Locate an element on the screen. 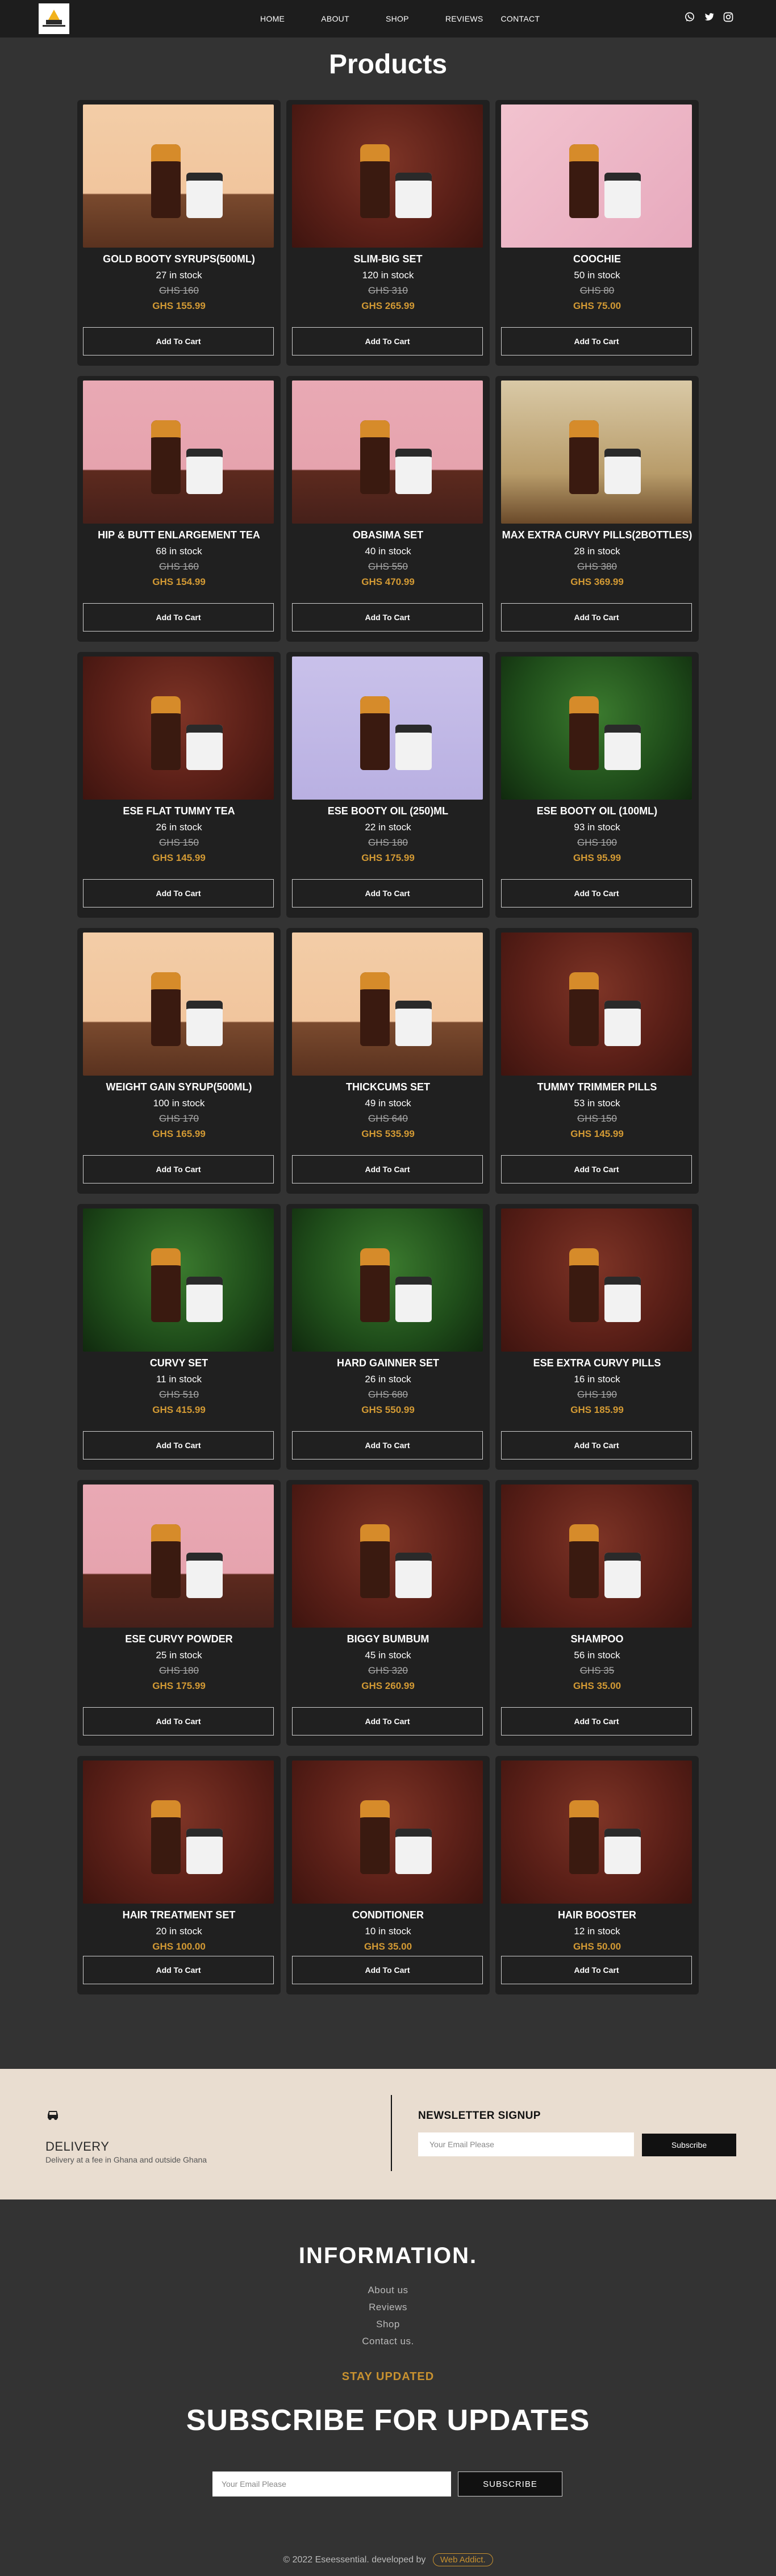  product-price: GHS 35.00 is located at coordinates (597, 1685).